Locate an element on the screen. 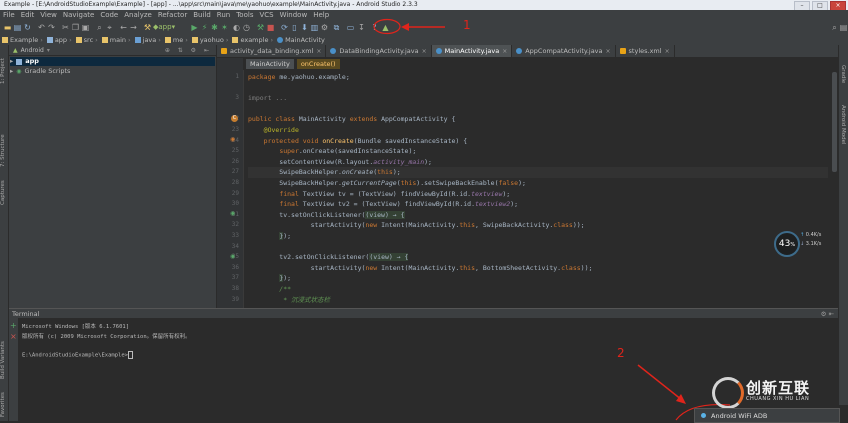  menu-edit: Edit is located at coordinates (28, 15).